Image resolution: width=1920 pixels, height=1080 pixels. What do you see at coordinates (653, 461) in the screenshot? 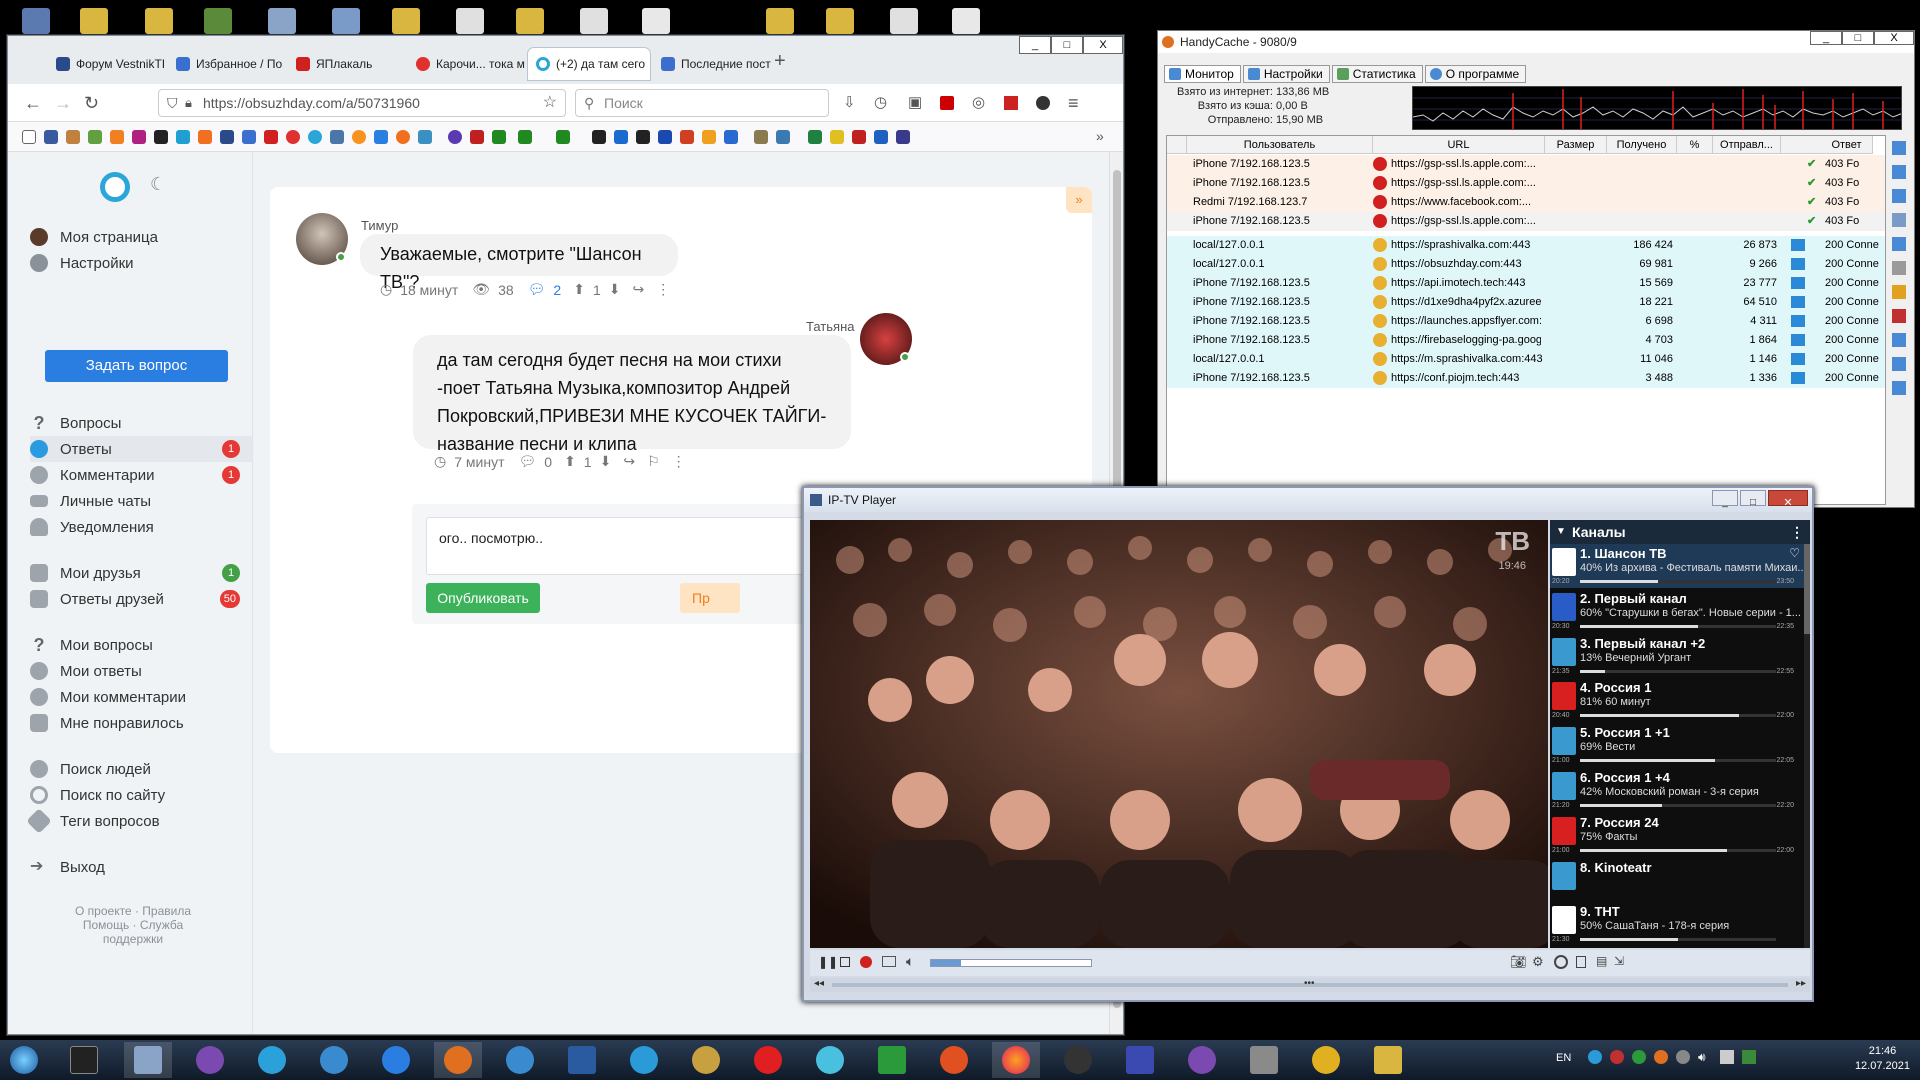
I see `flag-icon: ⚐` at bounding box center [653, 461].